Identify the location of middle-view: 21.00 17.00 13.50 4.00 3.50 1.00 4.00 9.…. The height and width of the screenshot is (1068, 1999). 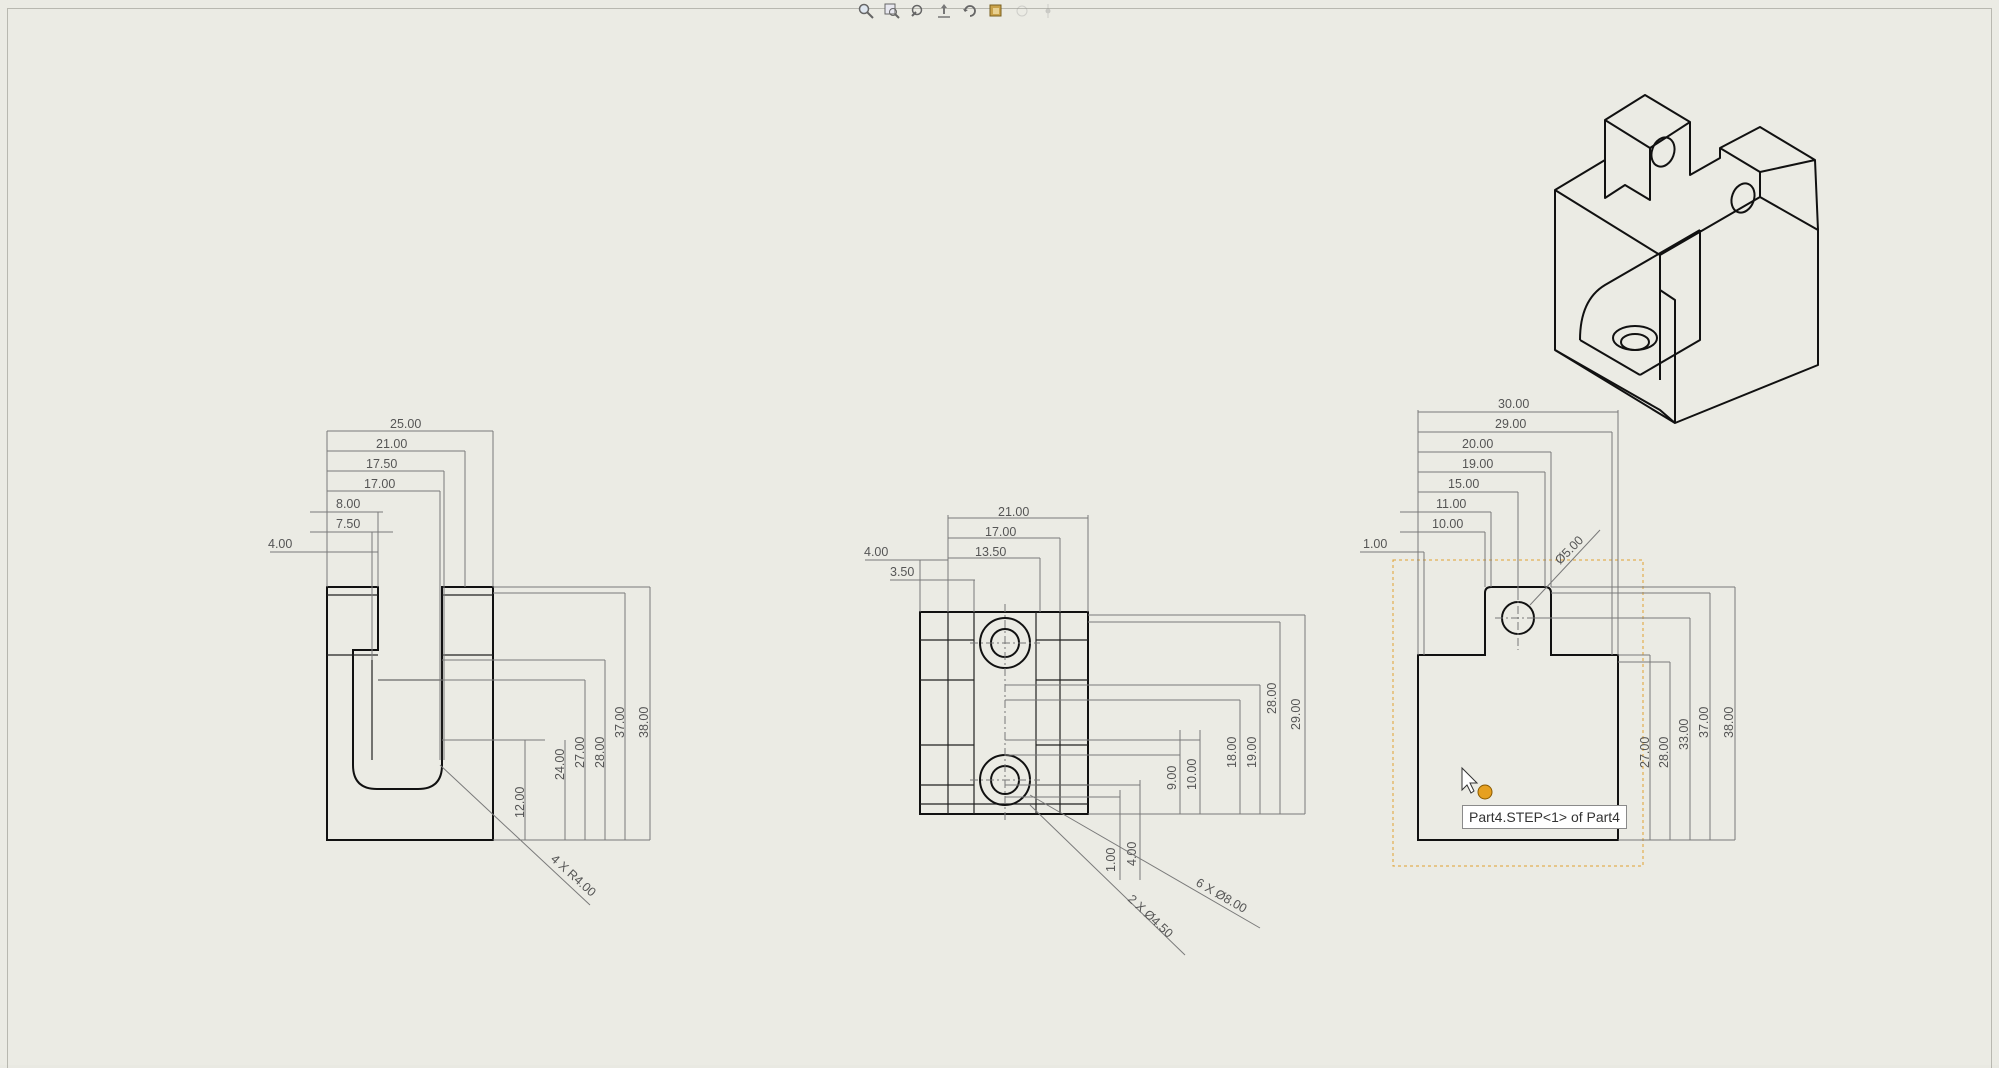
(1085, 730).